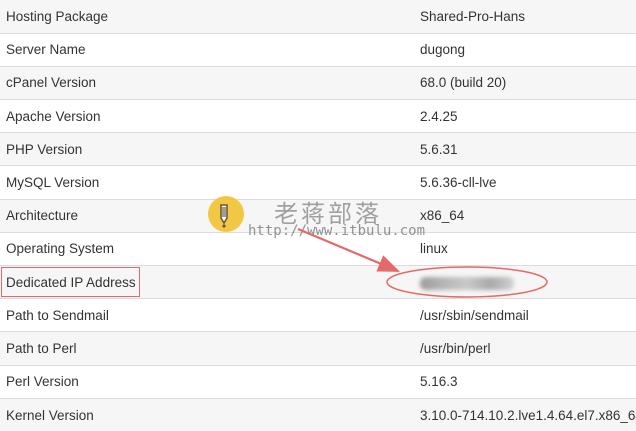 This screenshot has height=431, width=636. Describe the element at coordinates (53, 116) in the screenshot. I see `row-label-apache-version: Apache Version` at that location.